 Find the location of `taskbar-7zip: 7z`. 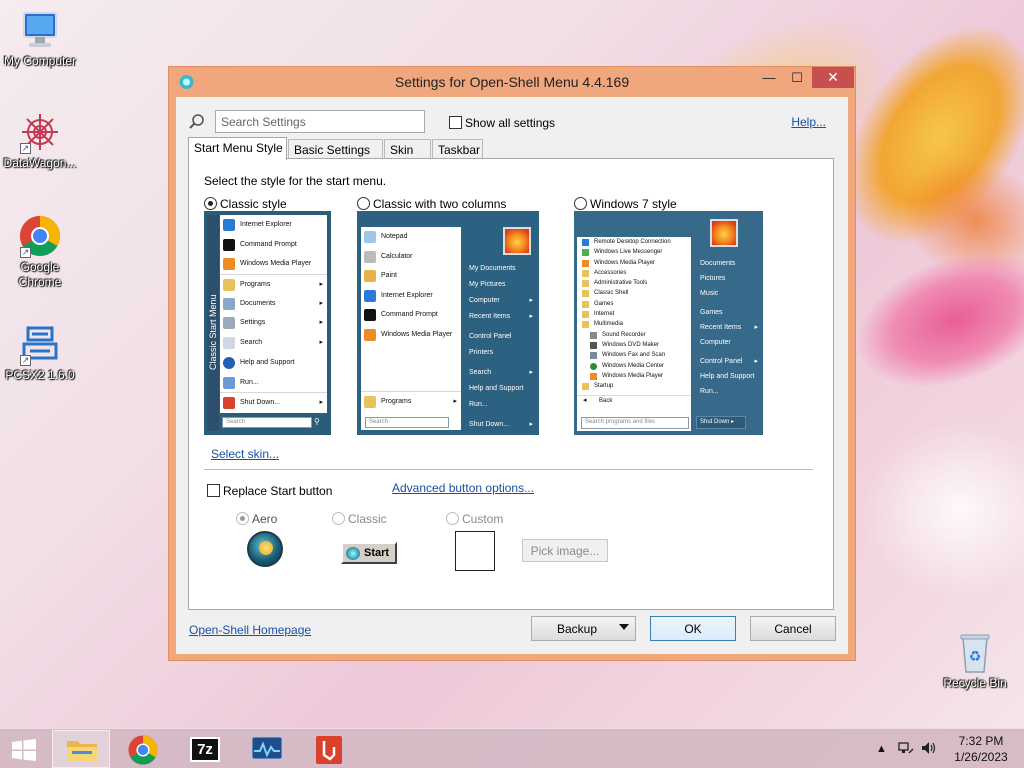

taskbar-7zip: 7z is located at coordinates (205, 749).